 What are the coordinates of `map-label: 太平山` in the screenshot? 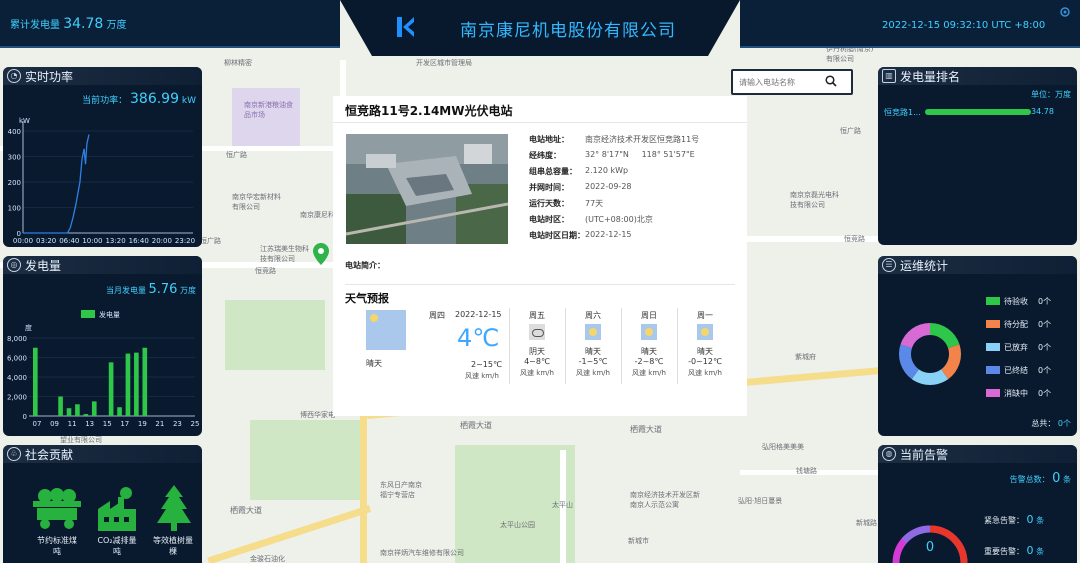 It's located at (562, 505).